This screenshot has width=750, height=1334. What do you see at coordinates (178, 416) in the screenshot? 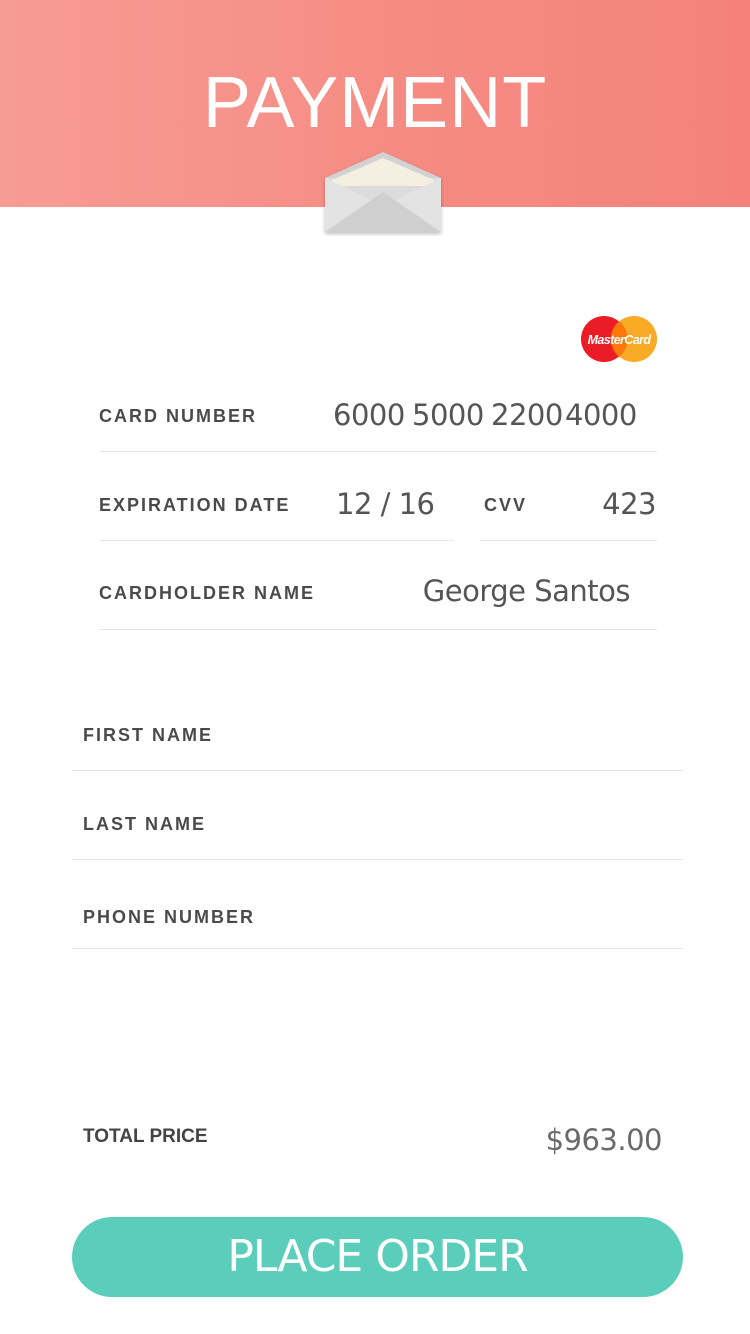
I see `card-number-label: CARD NUMBER` at bounding box center [178, 416].